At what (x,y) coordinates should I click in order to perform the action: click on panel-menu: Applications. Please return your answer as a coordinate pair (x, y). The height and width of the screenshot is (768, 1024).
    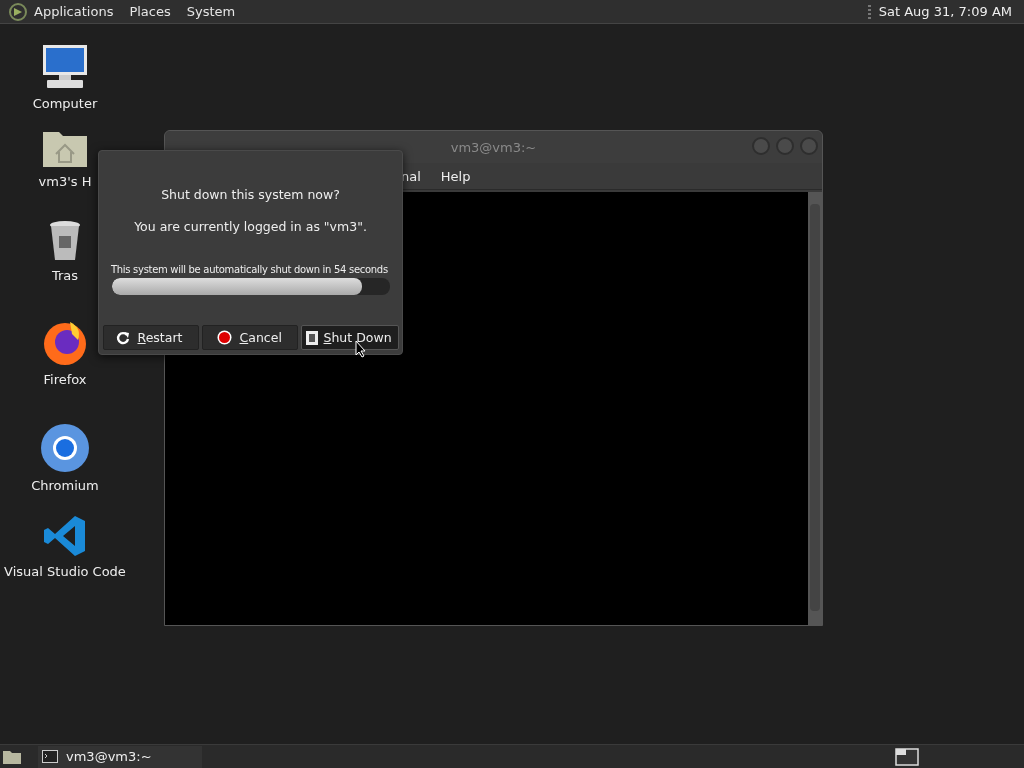
    Looking at the image, I should click on (74, 11).